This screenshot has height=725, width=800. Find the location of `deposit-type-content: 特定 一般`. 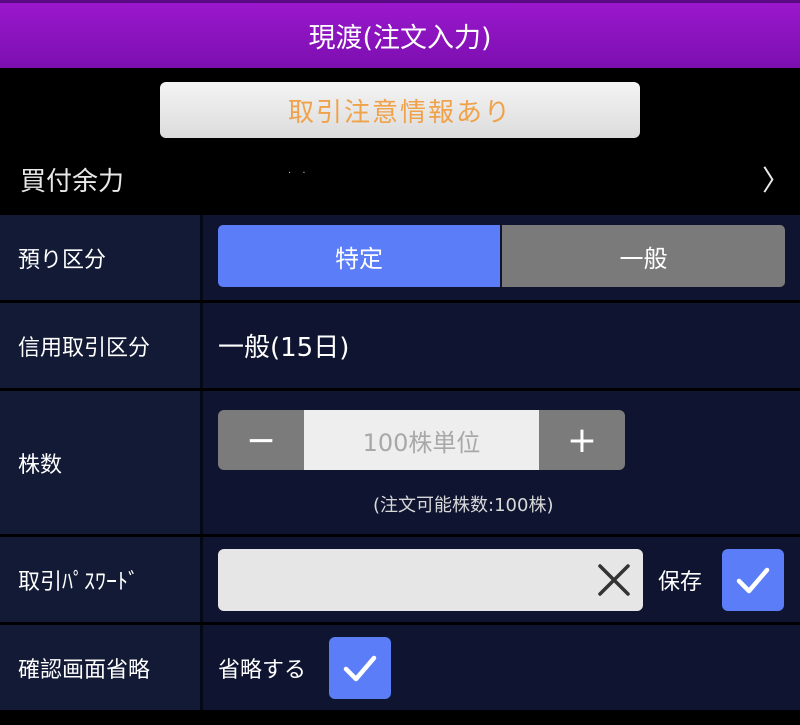

deposit-type-content: 特定 一般 is located at coordinates (501, 257).